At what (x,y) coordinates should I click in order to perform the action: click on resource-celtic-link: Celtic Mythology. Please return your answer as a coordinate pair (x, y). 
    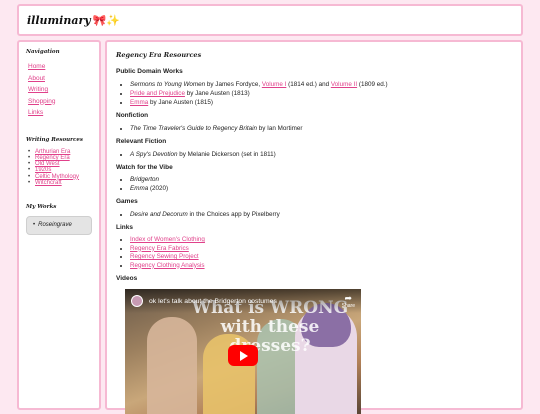
    Looking at the image, I should click on (57, 177).